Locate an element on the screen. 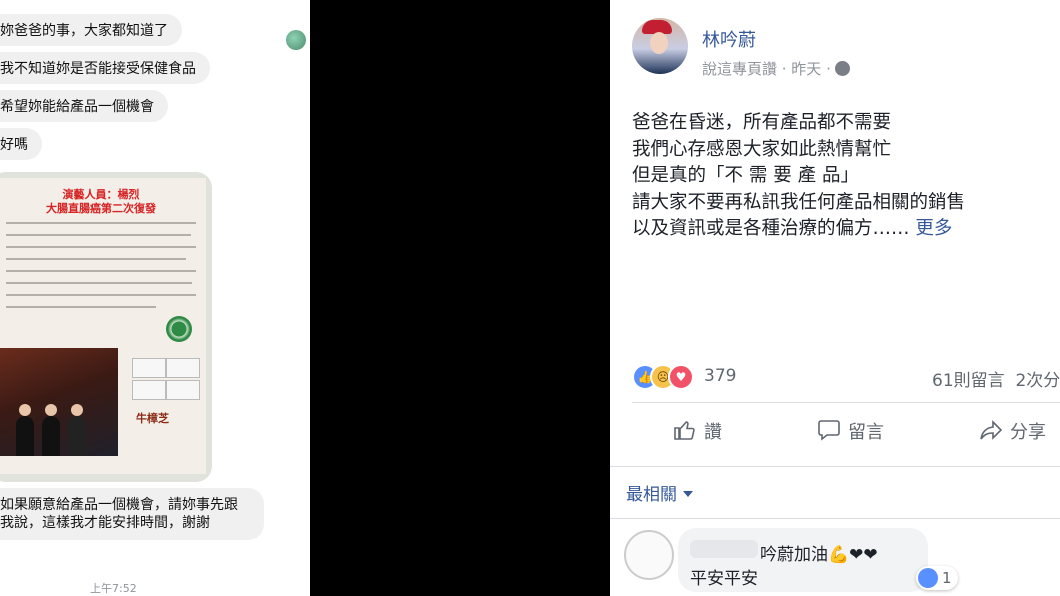 The height and width of the screenshot is (596, 1060). post-line: 我們心存感恩大家如此熱情幫忙 is located at coordinates (762, 149).